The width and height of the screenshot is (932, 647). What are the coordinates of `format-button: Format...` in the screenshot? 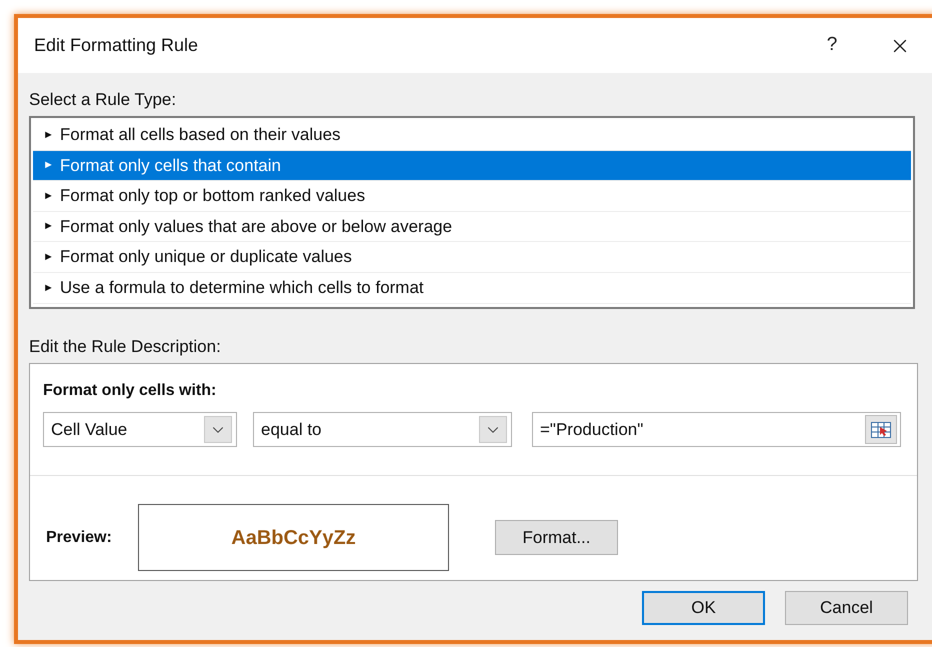 It's located at (556, 537).